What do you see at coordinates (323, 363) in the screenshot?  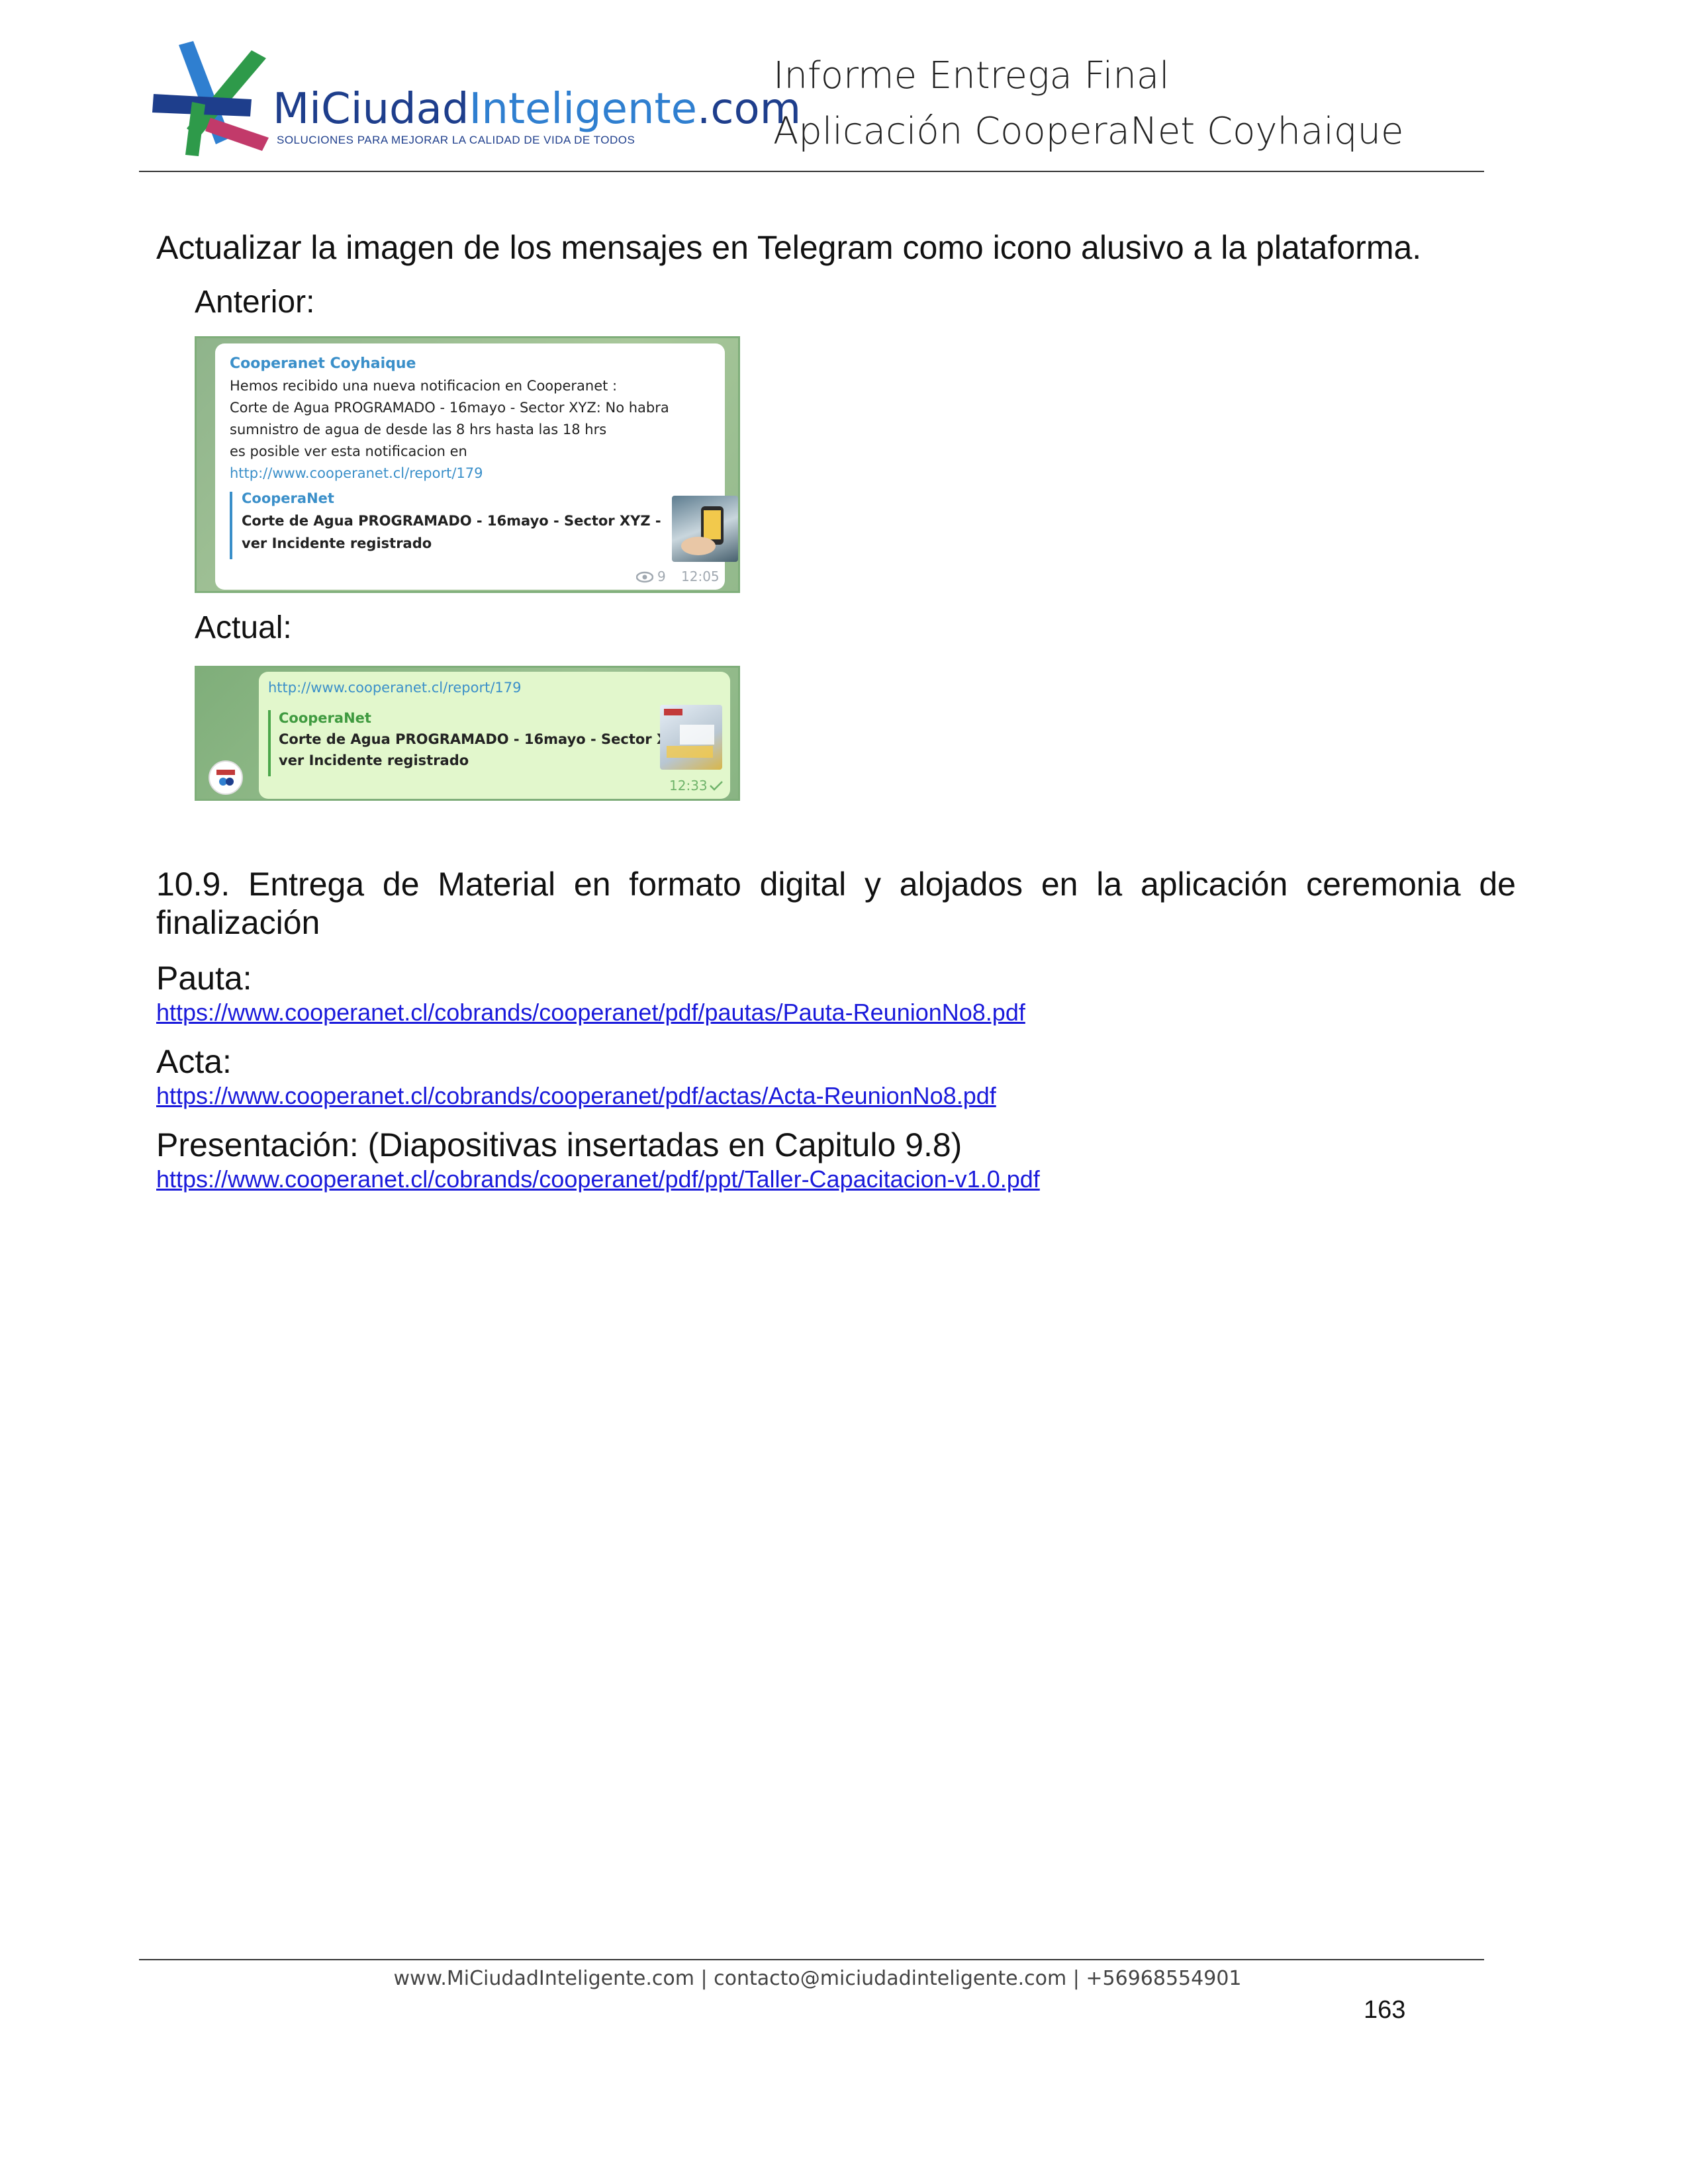 I see `message-sender: Cooperanet Coyhaique` at bounding box center [323, 363].